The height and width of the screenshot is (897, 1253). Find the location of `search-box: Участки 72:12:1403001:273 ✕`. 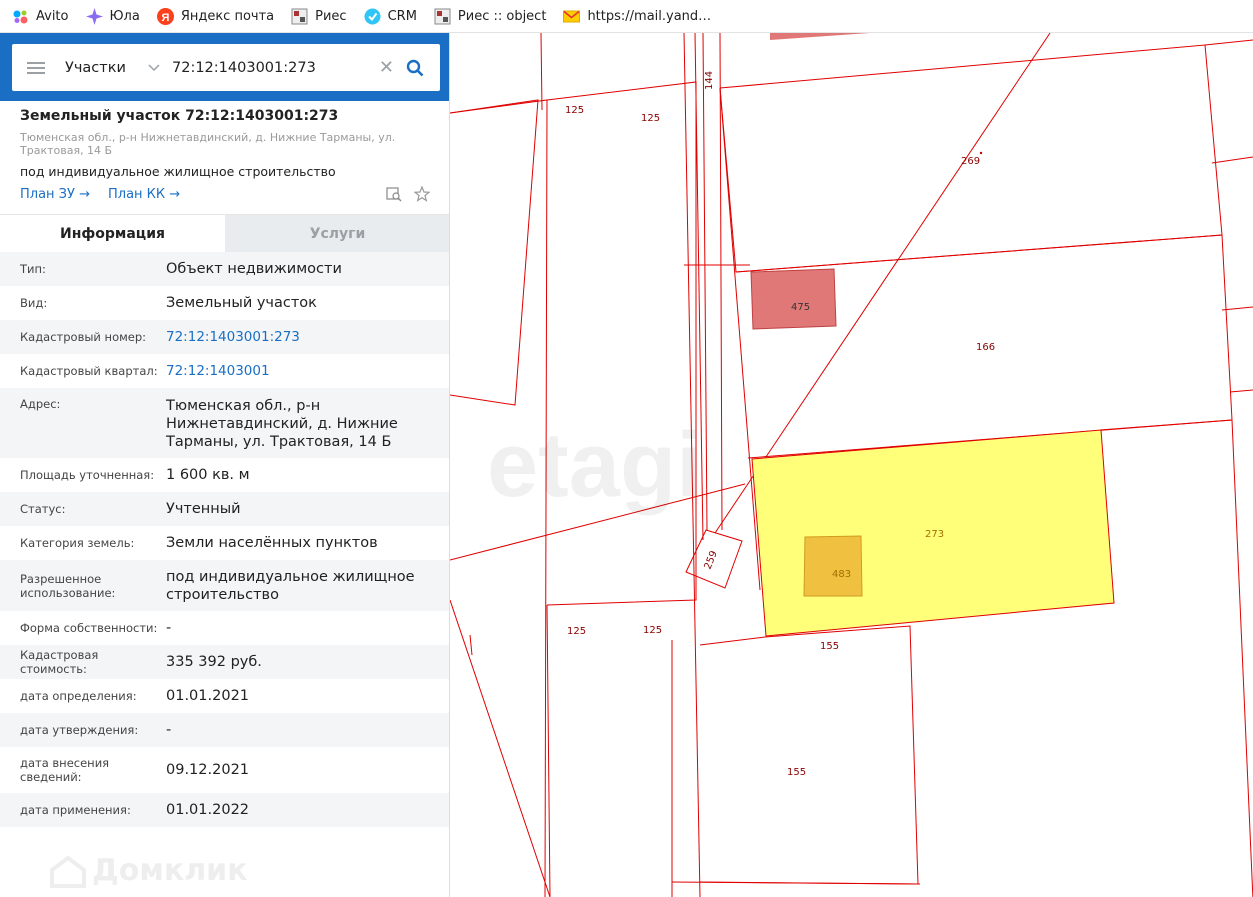

search-box: Участки 72:12:1403001:273 ✕ is located at coordinates (226, 67).